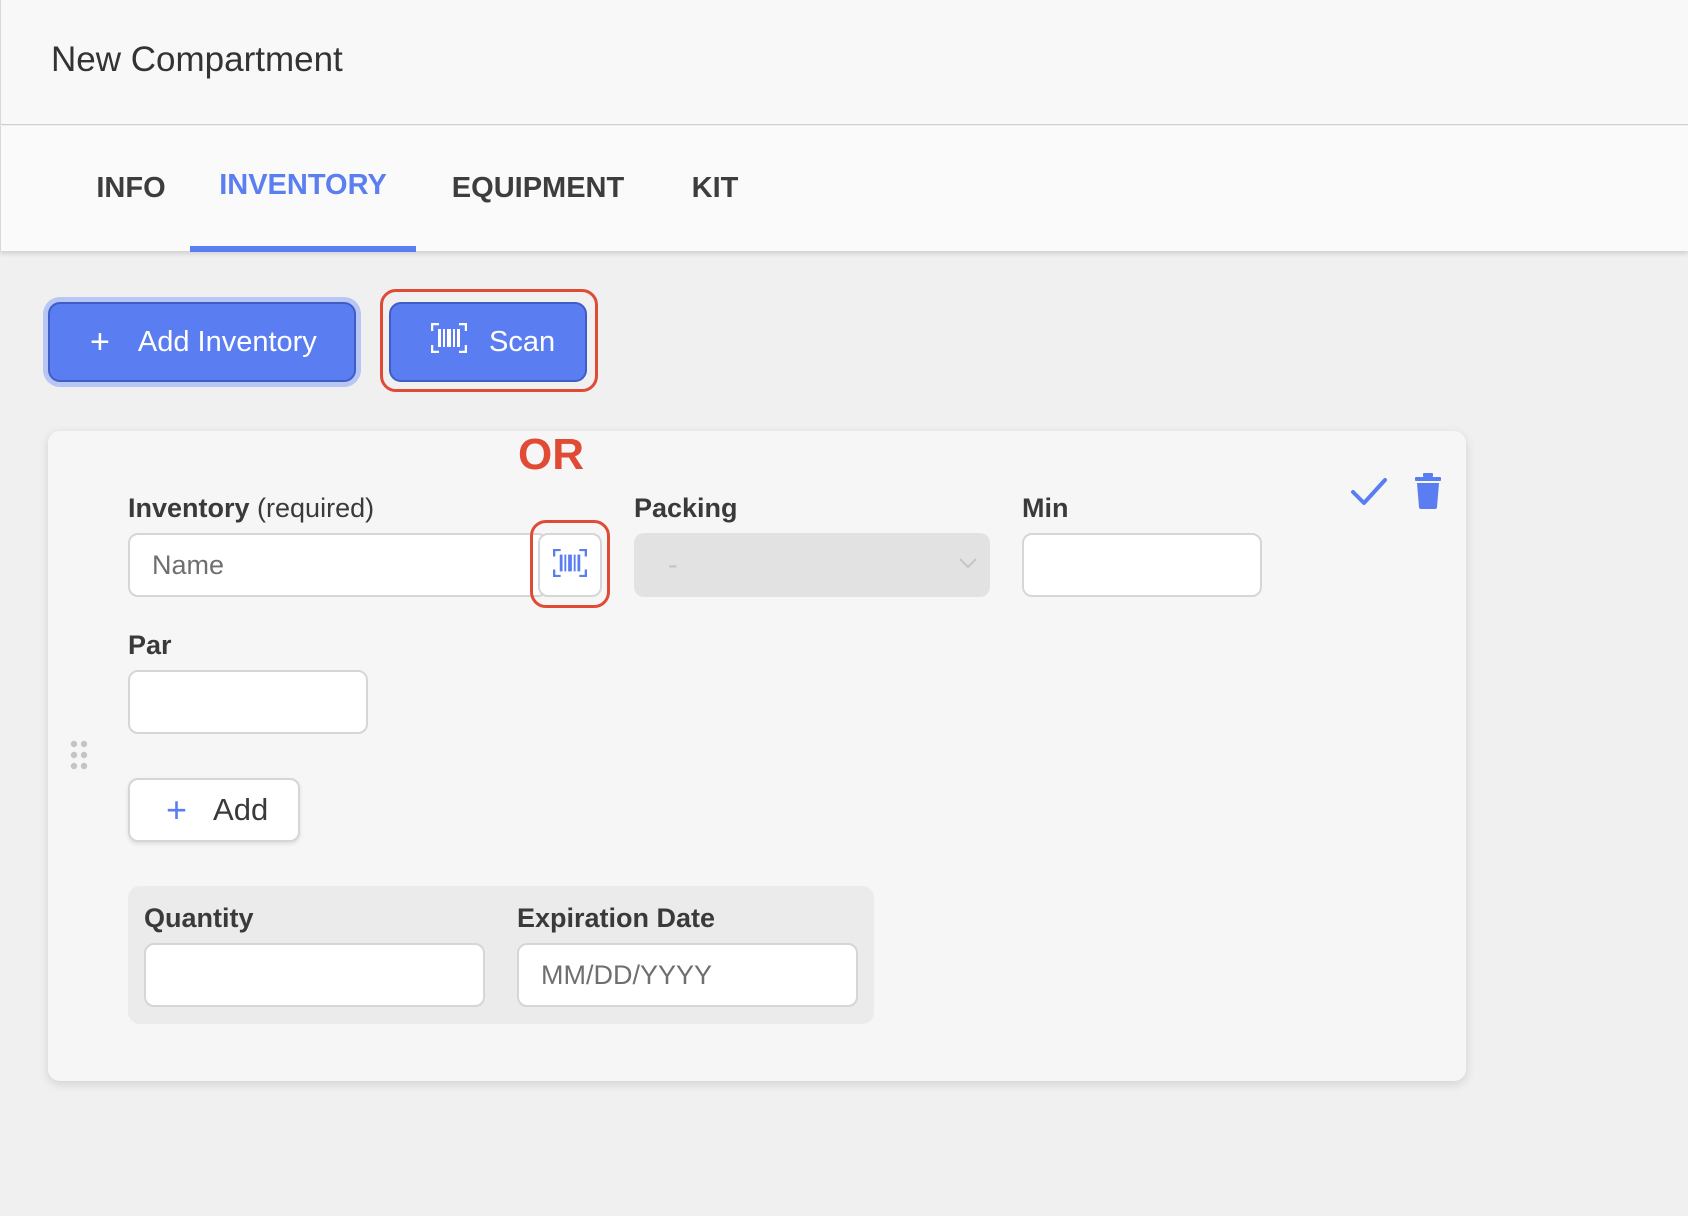  What do you see at coordinates (314, 975) in the screenshot?
I see `quantity-input` at bounding box center [314, 975].